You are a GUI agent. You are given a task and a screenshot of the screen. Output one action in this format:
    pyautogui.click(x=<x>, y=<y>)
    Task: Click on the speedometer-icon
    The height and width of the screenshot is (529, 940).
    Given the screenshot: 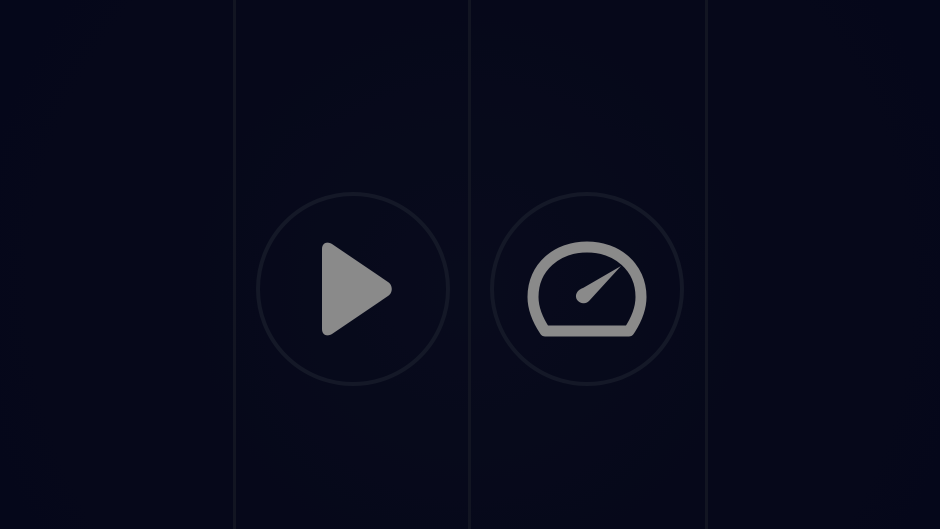 What is the action you would take?
    pyautogui.click(x=587, y=289)
    